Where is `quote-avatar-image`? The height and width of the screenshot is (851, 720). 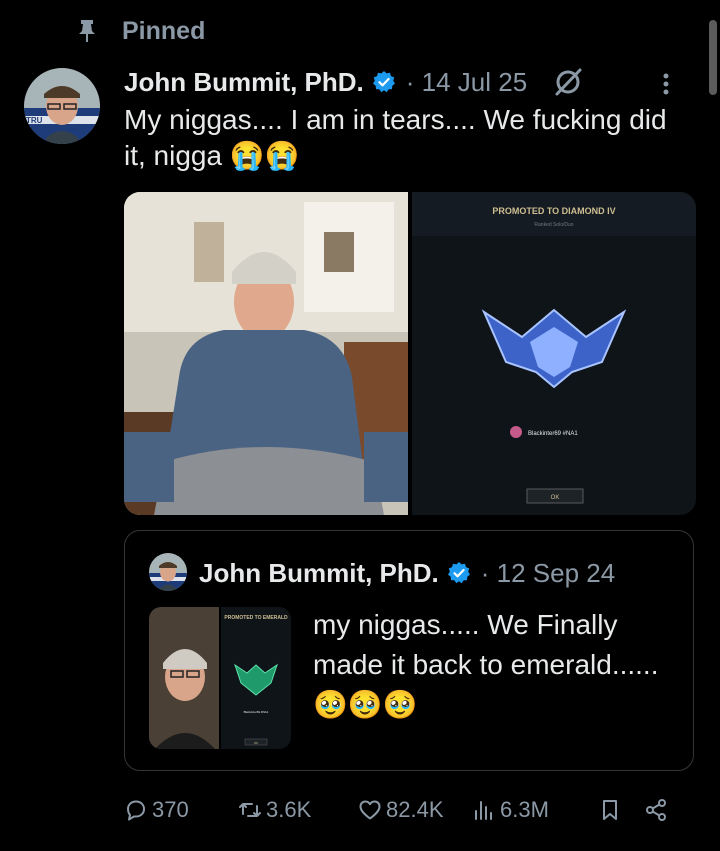
quote-avatar-image is located at coordinates (168, 572).